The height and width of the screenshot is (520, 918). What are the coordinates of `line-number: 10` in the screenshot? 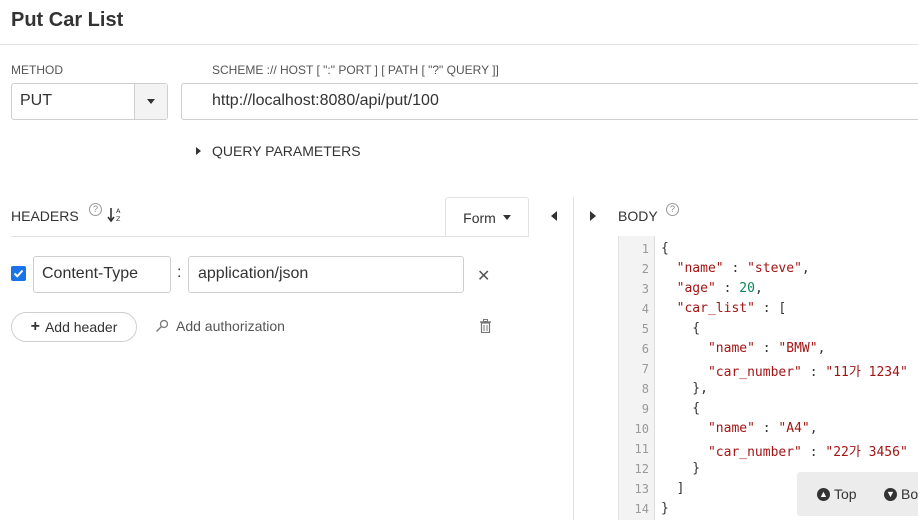 It's located at (641, 429).